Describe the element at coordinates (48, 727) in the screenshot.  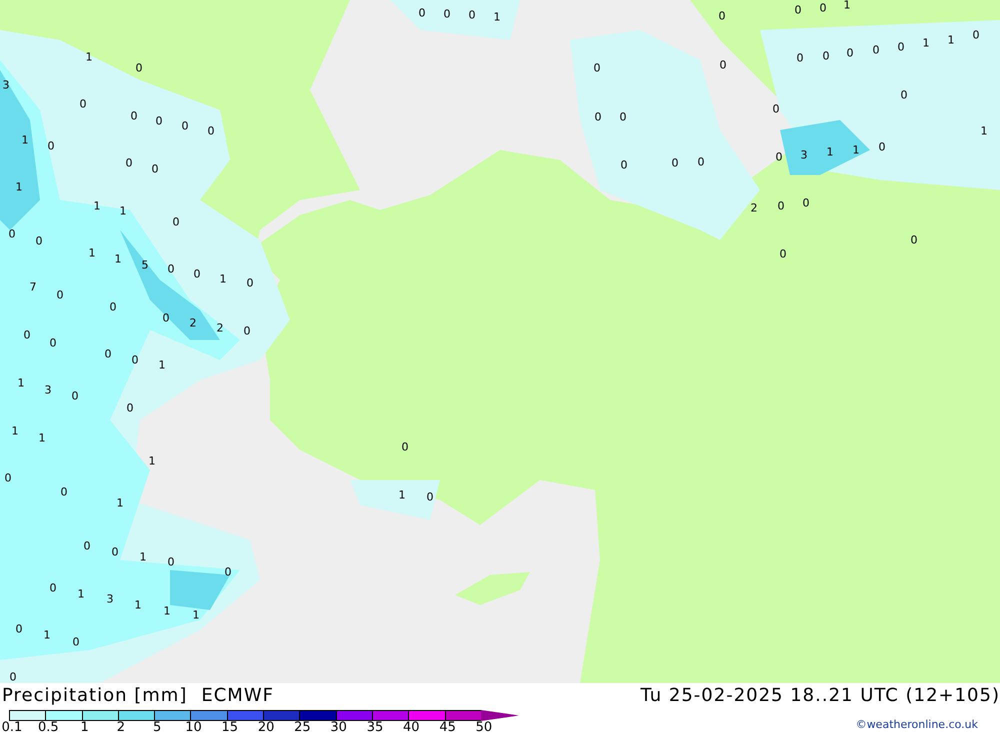
I see `legend-tick-label: 0.5` at that location.